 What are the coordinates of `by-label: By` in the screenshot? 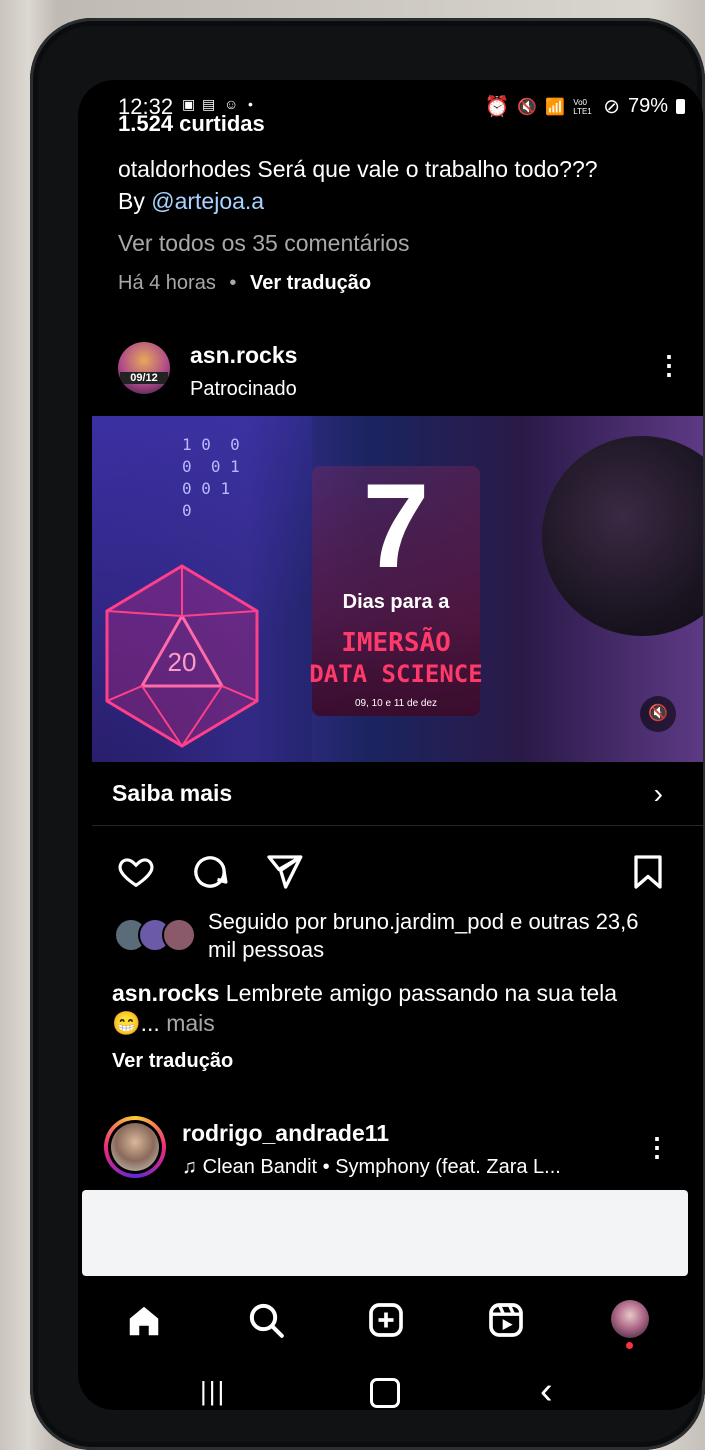 It's located at (131, 201).